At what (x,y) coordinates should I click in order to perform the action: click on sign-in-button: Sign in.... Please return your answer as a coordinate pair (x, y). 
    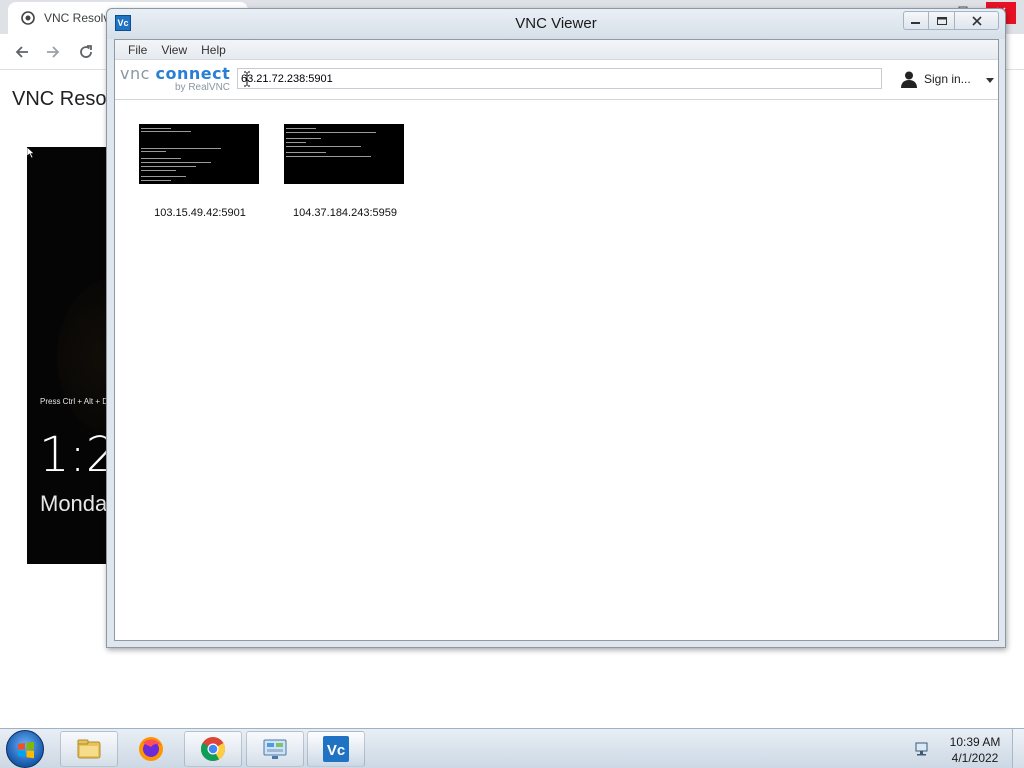
    Looking at the image, I should click on (947, 79).